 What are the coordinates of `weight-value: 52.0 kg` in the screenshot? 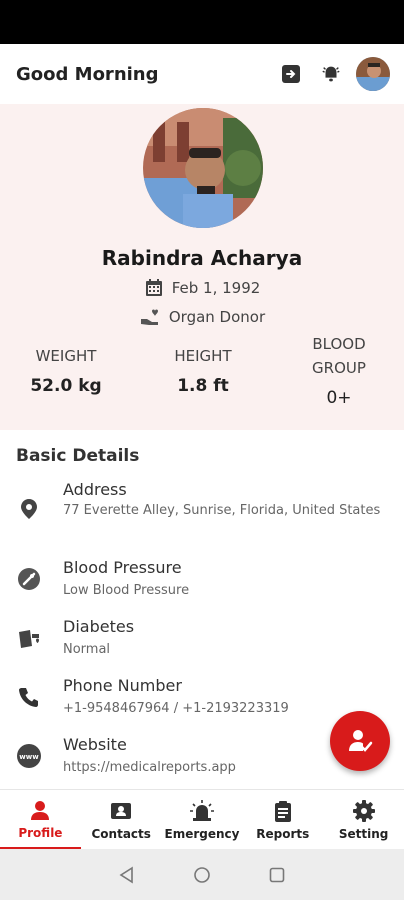 It's located at (66, 386).